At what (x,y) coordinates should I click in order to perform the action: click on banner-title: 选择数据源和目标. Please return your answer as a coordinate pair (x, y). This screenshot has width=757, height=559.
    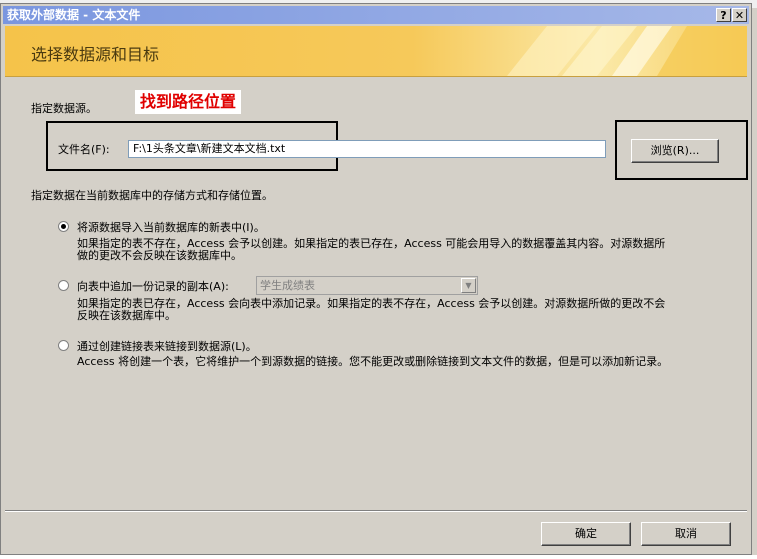
    Looking at the image, I should click on (95, 54).